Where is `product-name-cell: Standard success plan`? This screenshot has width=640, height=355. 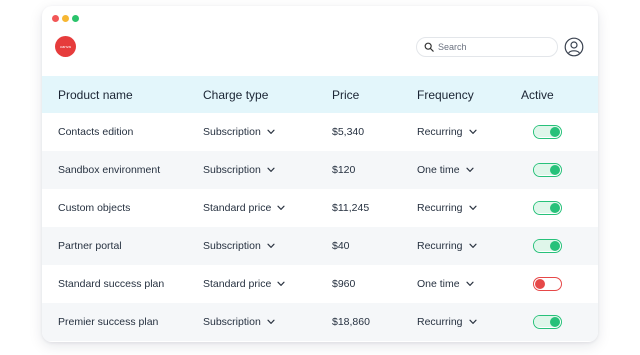 product-name-cell: Standard success plan is located at coordinates (122, 284).